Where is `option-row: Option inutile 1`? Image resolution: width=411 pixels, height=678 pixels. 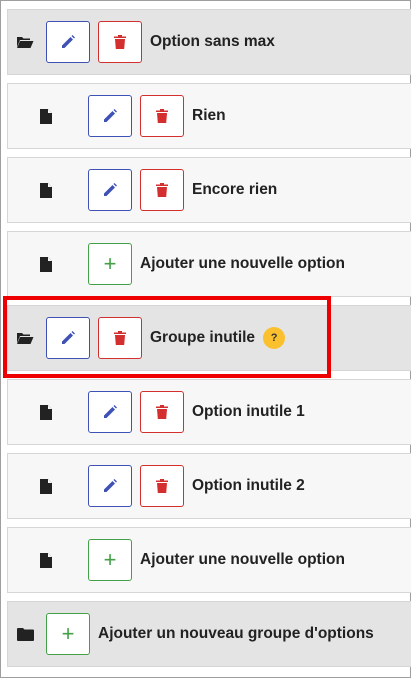 option-row: Option inutile 1 is located at coordinates (209, 412).